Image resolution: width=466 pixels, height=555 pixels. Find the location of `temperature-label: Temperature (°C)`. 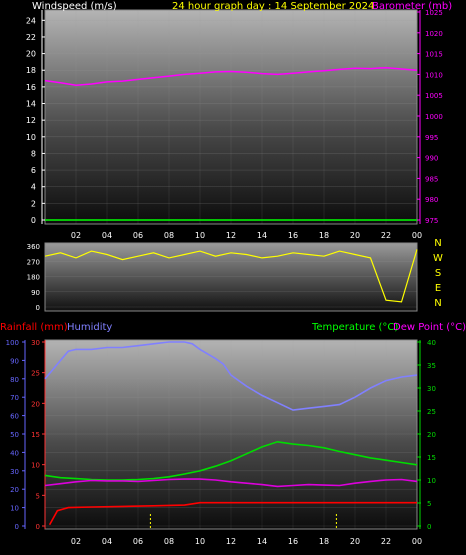

temperature-label: Temperature (°C) is located at coordinates (354, 327).